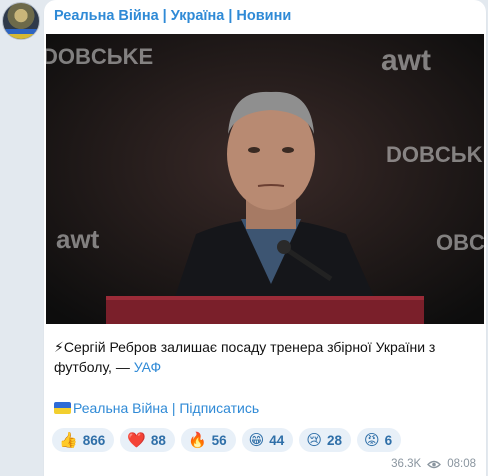  What do you see at coordinates (136, 440) in the screenshot?
I see `heart-icon: ❤️` at bounding box center [136, 440].